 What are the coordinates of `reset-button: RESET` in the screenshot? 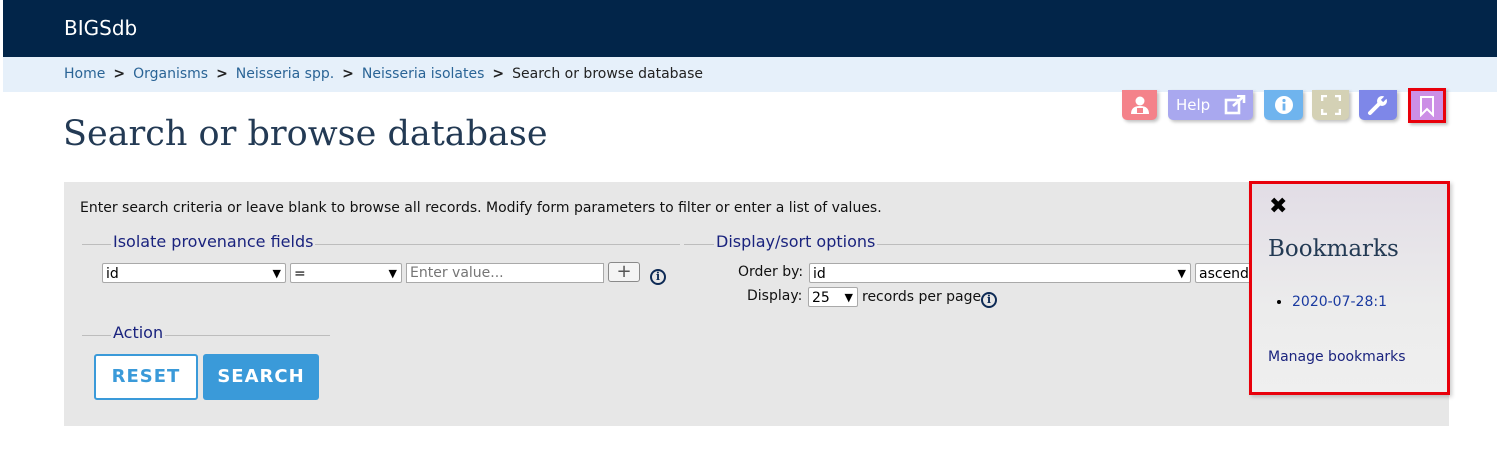 It's located at (146, 377).